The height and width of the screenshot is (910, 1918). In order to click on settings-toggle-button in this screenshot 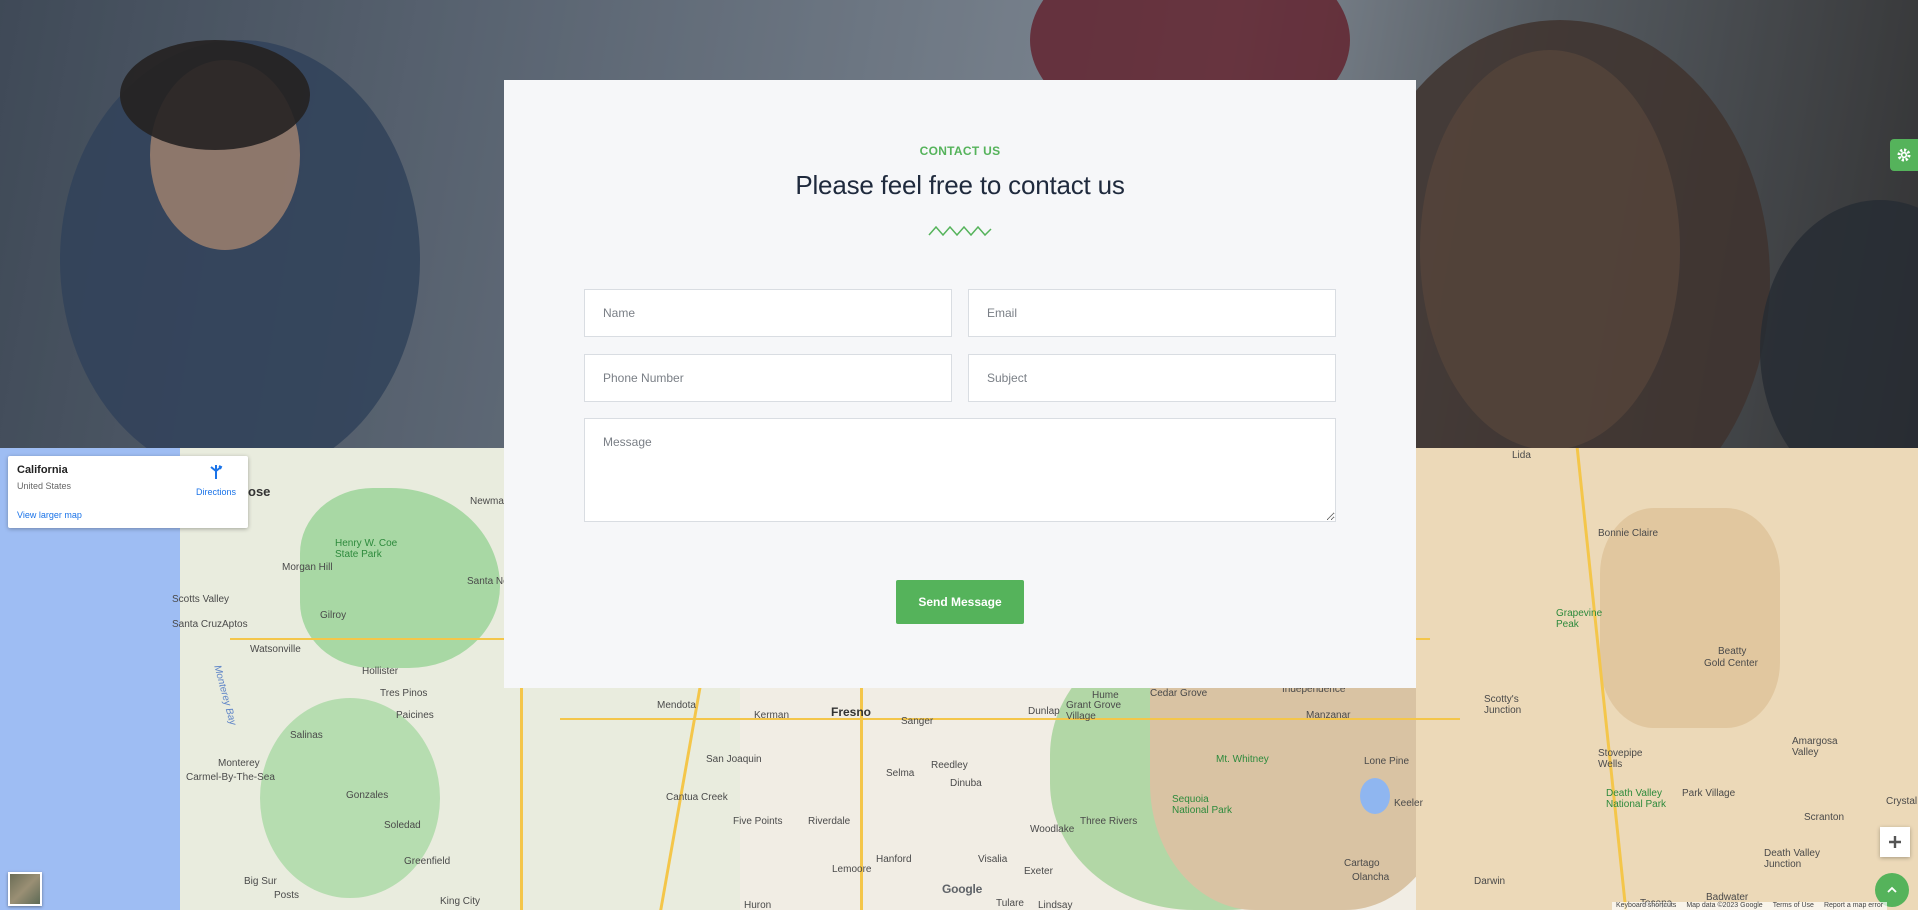, I will do `click(1904, 155)`.